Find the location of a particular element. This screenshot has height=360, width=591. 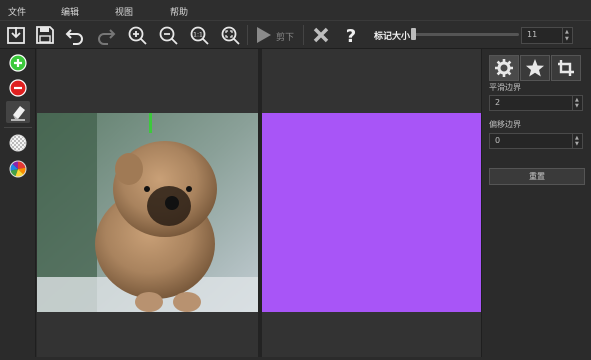

redo-icon is located at coordinates (106, 35).